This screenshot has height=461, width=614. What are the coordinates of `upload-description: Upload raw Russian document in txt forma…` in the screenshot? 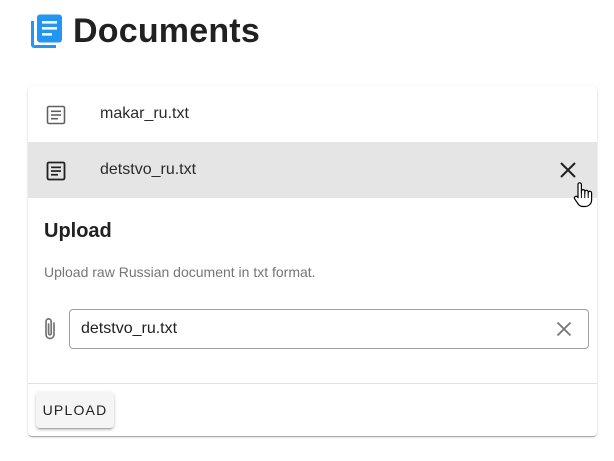 It's located at (180, 272).